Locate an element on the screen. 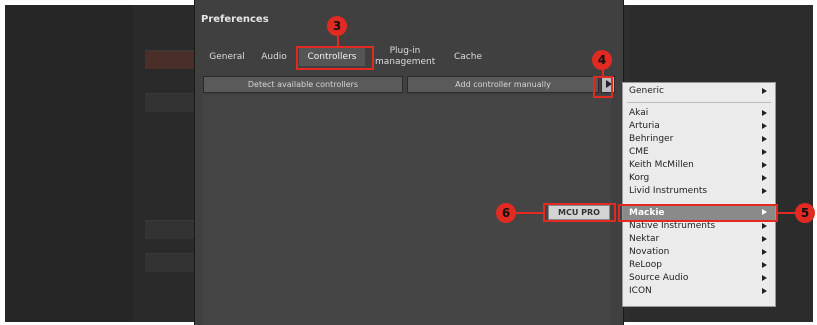 The height and width of the screenshot is (325, 817). menu-item-cme: CME is located at coordinates (699, 152).